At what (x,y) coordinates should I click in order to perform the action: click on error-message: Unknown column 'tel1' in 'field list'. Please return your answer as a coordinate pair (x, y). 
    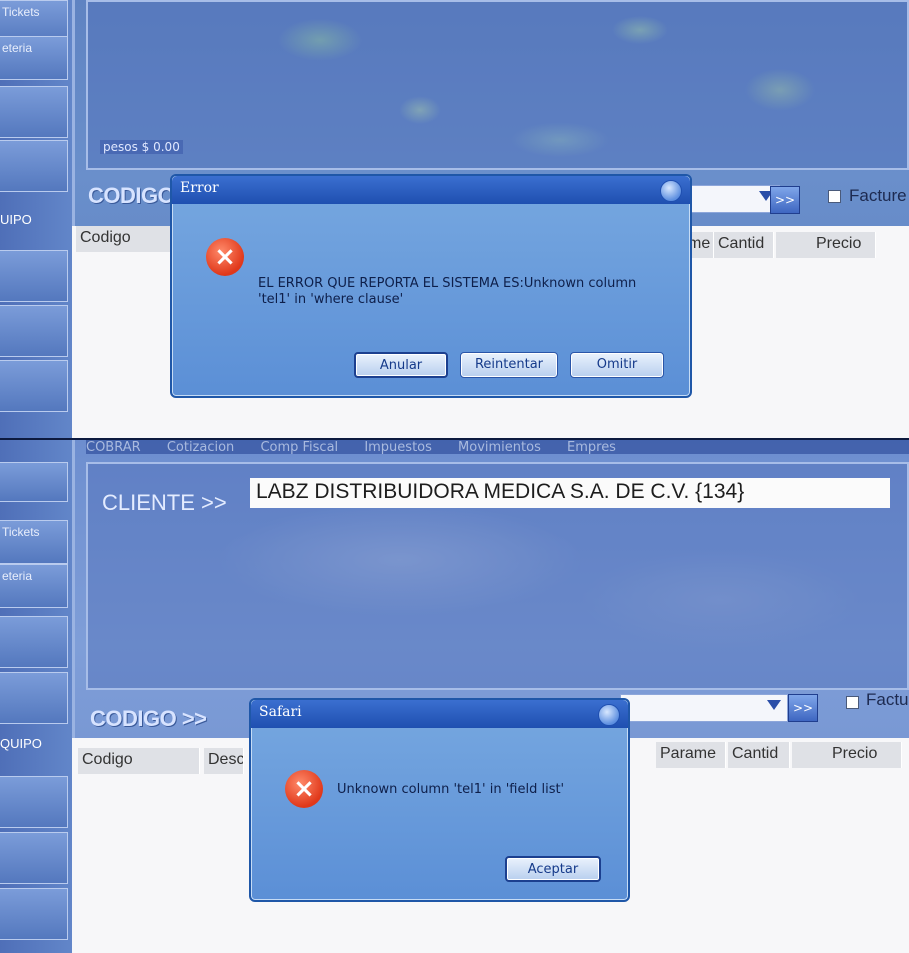
    Looking at the image, I should click on (451, 789).